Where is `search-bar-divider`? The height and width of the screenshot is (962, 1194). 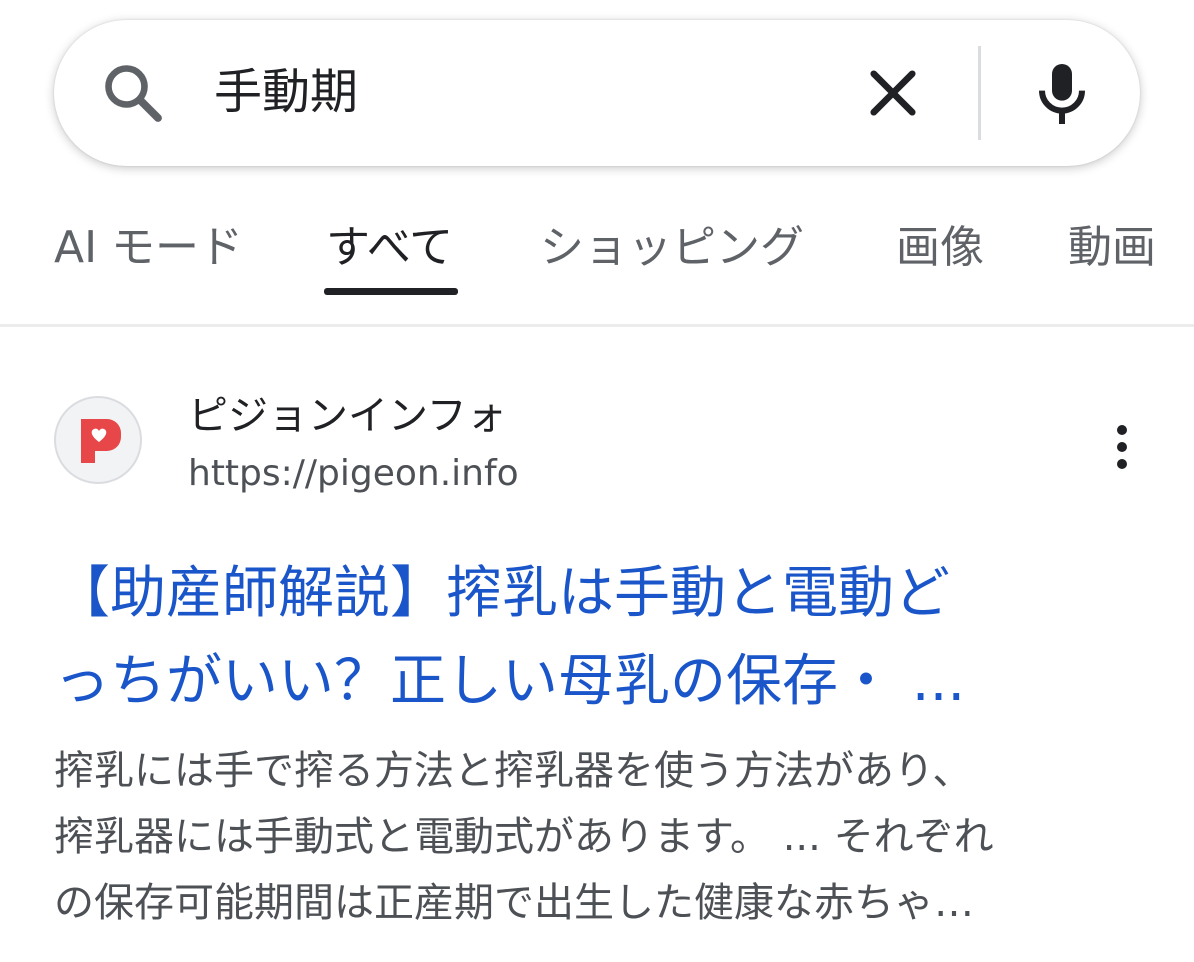
search-bar-divider is located at coordinates (979, 93).